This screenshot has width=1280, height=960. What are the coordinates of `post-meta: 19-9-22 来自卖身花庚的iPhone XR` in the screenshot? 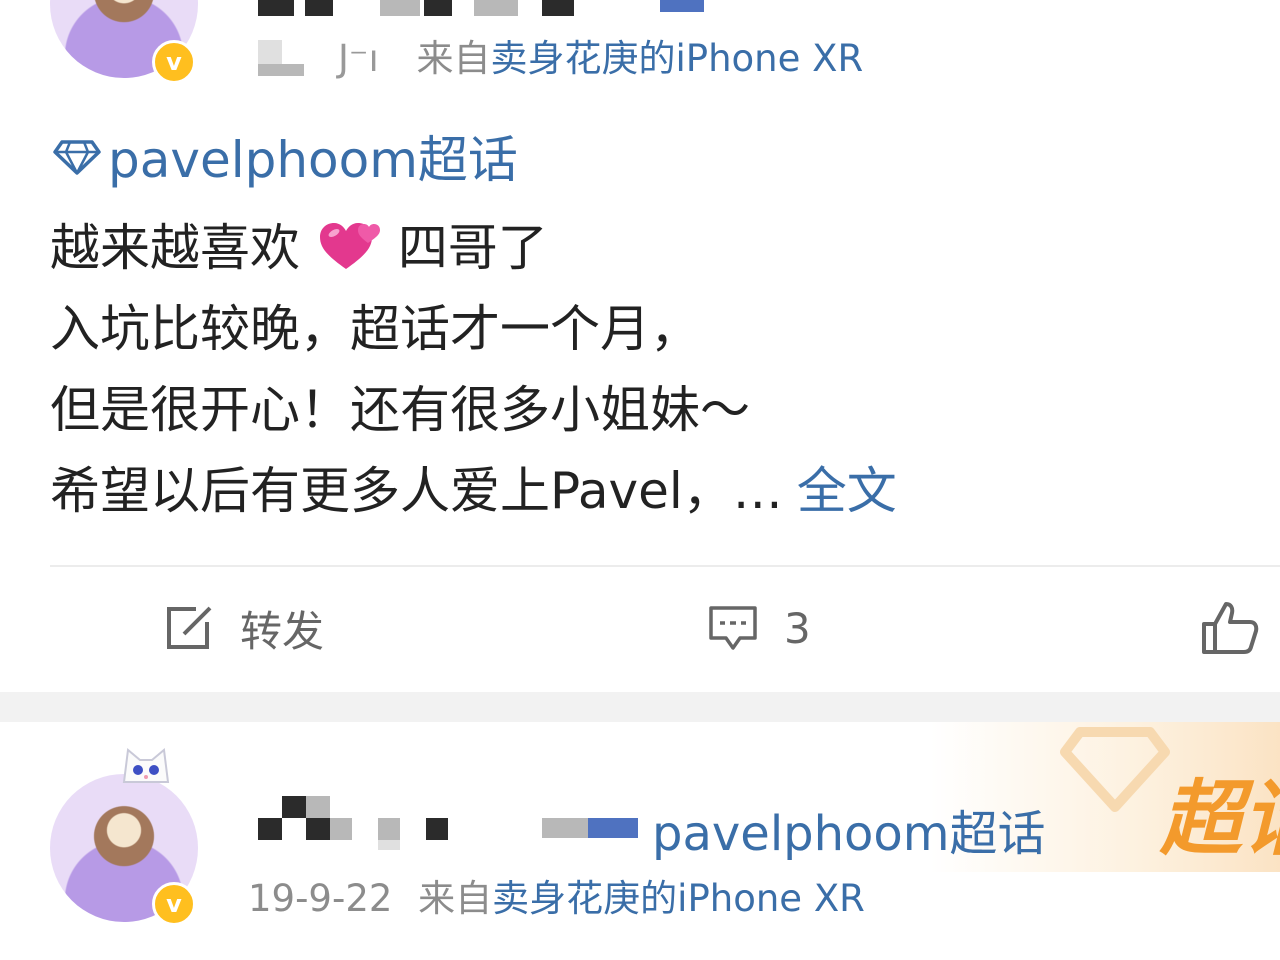 It's located at (556, 895).